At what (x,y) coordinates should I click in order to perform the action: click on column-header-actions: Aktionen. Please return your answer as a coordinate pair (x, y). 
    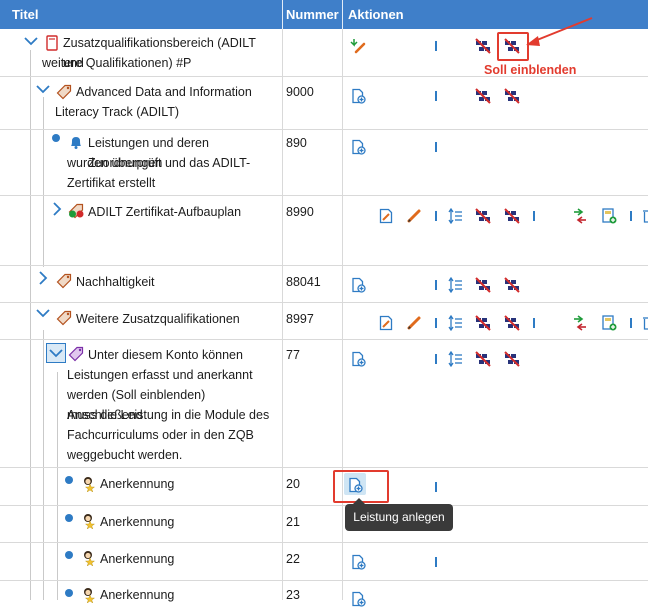
    Looking at the image, I should click on (376, 14).